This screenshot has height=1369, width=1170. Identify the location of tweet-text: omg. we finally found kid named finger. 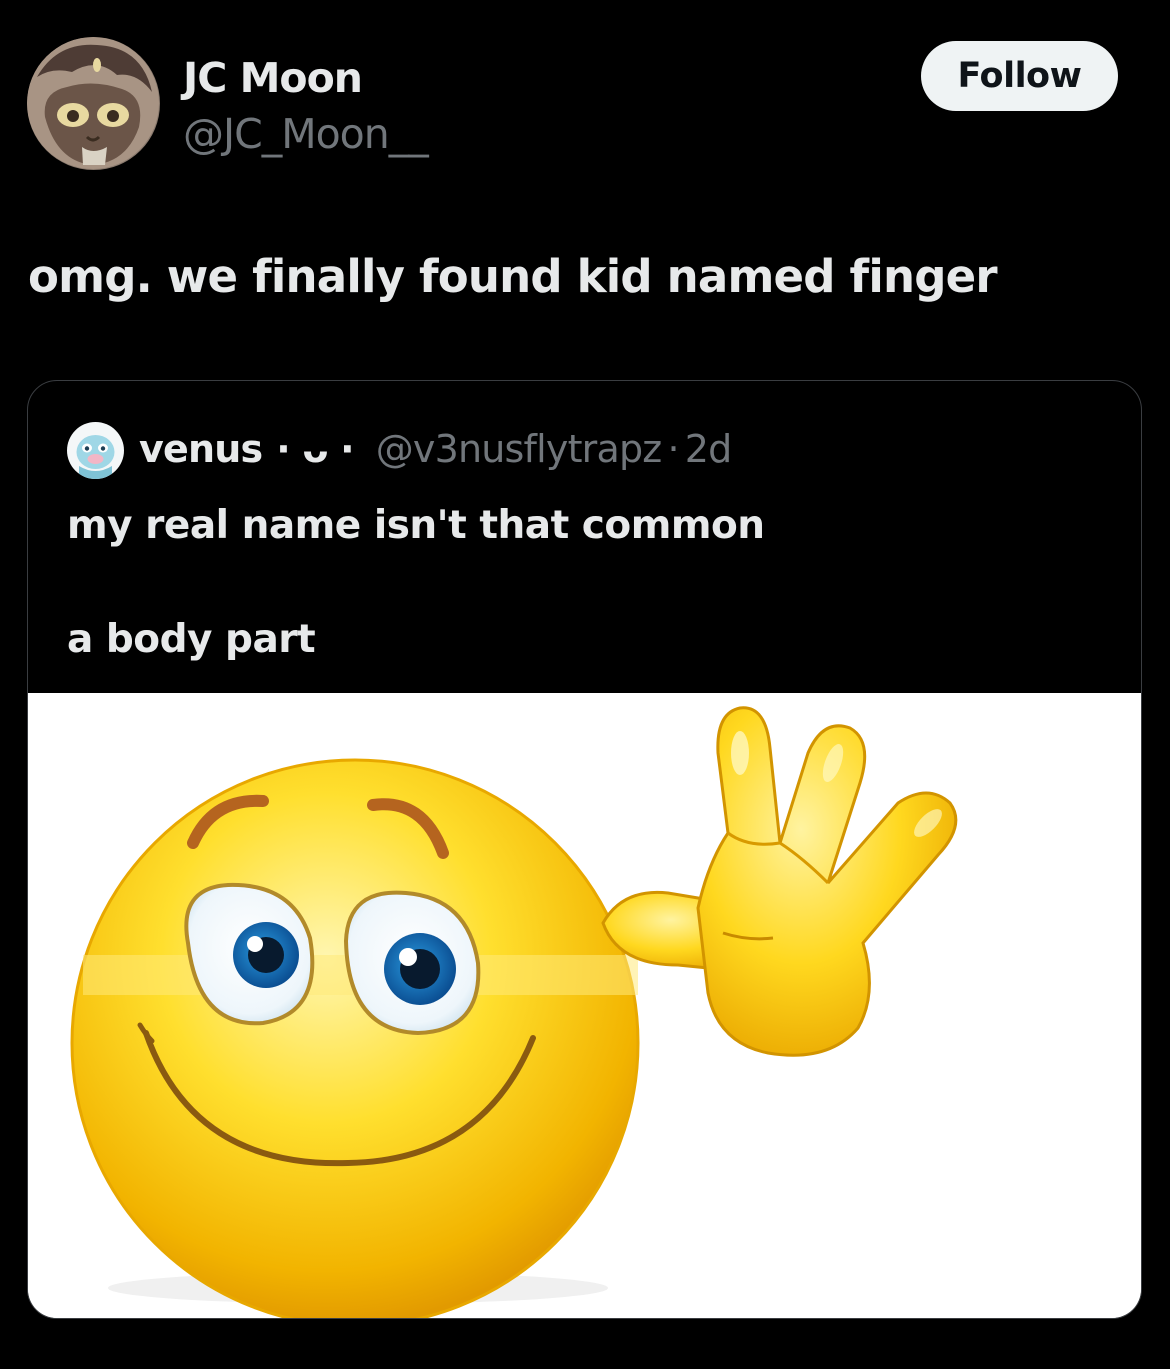
(513, 276).